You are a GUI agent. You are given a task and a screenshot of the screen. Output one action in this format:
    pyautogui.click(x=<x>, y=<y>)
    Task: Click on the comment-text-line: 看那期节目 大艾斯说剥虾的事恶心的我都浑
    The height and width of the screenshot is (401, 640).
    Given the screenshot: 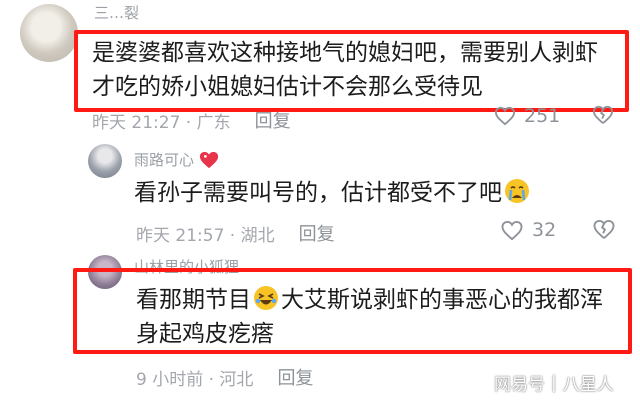 What is the action you would take?
    pyautogui.click(x=381, y=300)
    